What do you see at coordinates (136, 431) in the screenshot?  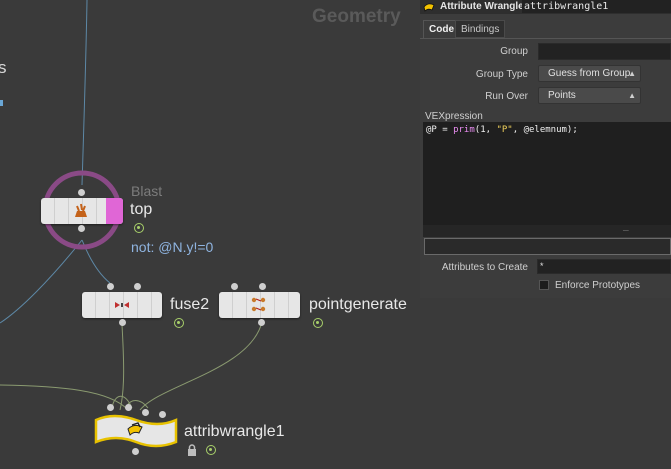 I see `node-attribwrangle` at bounding box center [136, 431].